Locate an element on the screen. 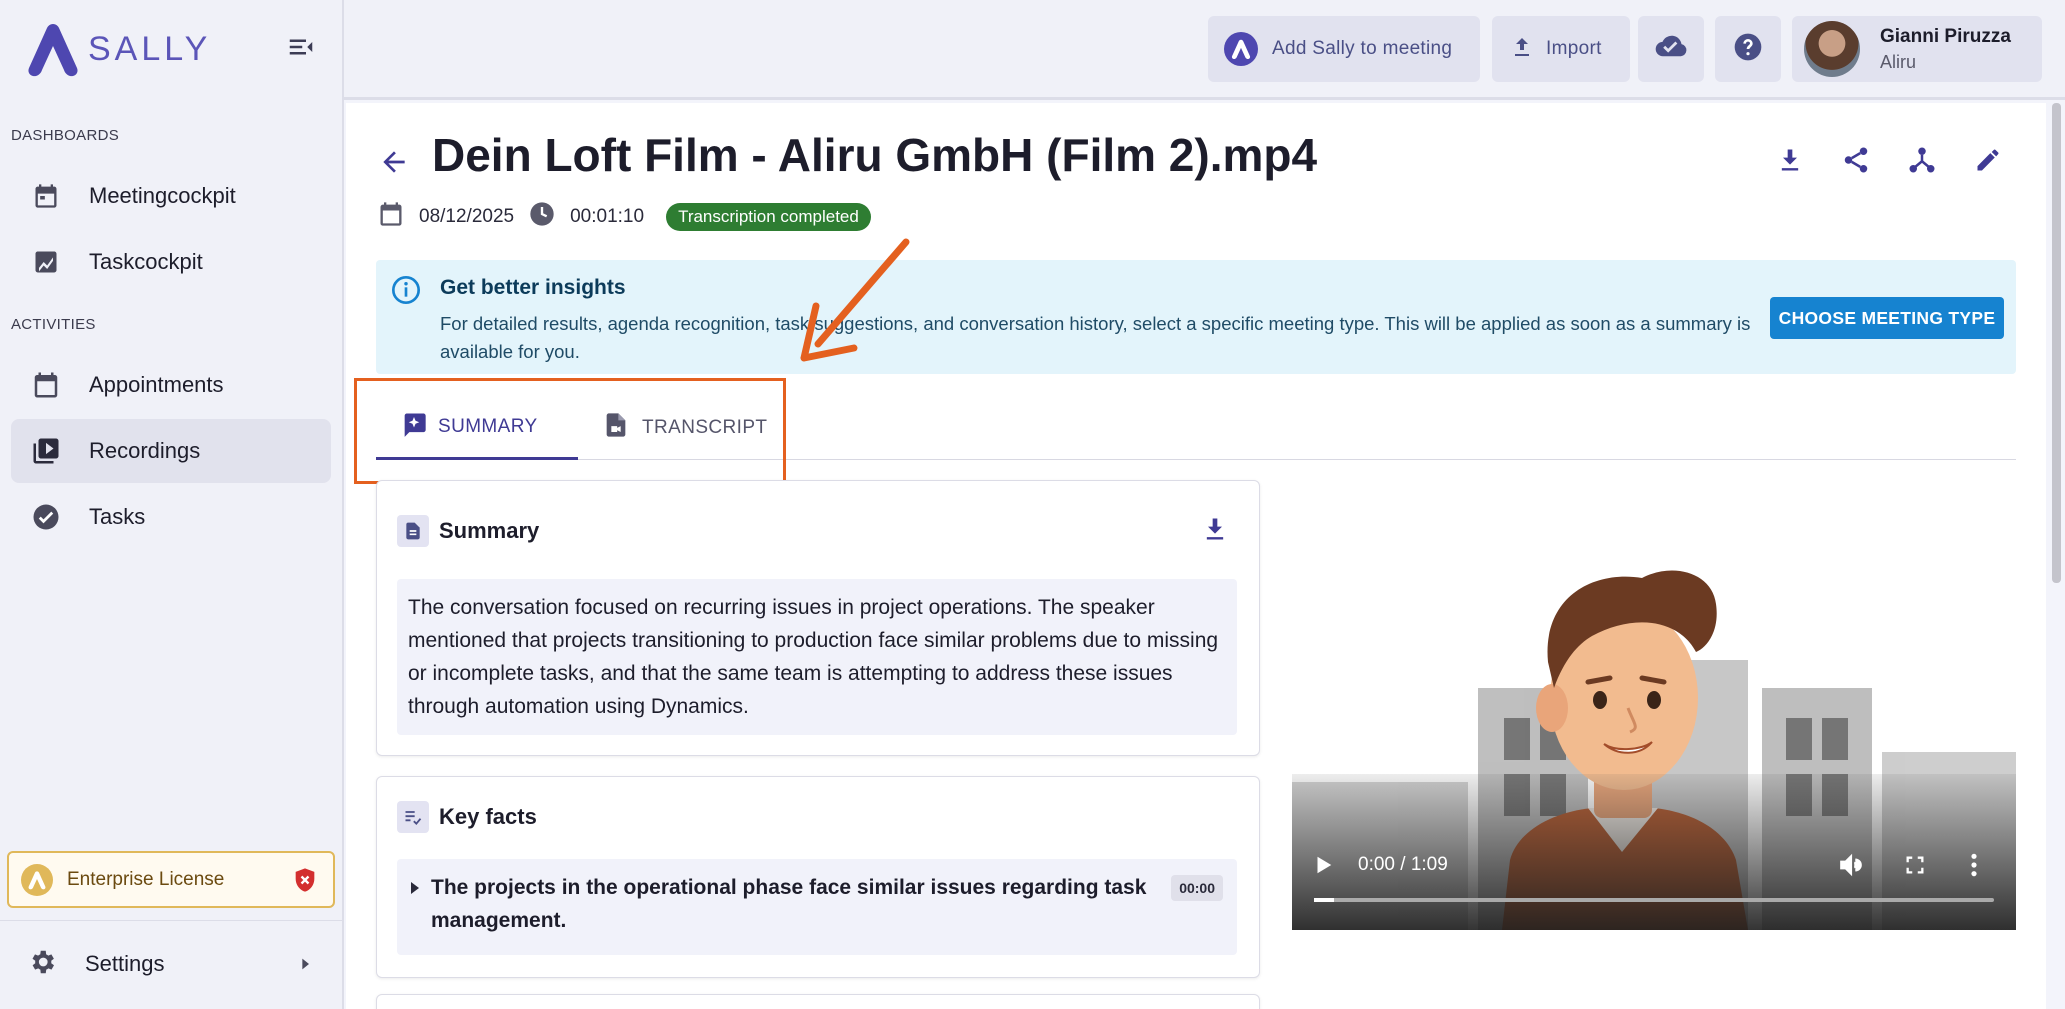 The width and height of the screenshot is (2065, 1009). sidebar-item-recordings: Recordings is located at coordinates (171, 451).